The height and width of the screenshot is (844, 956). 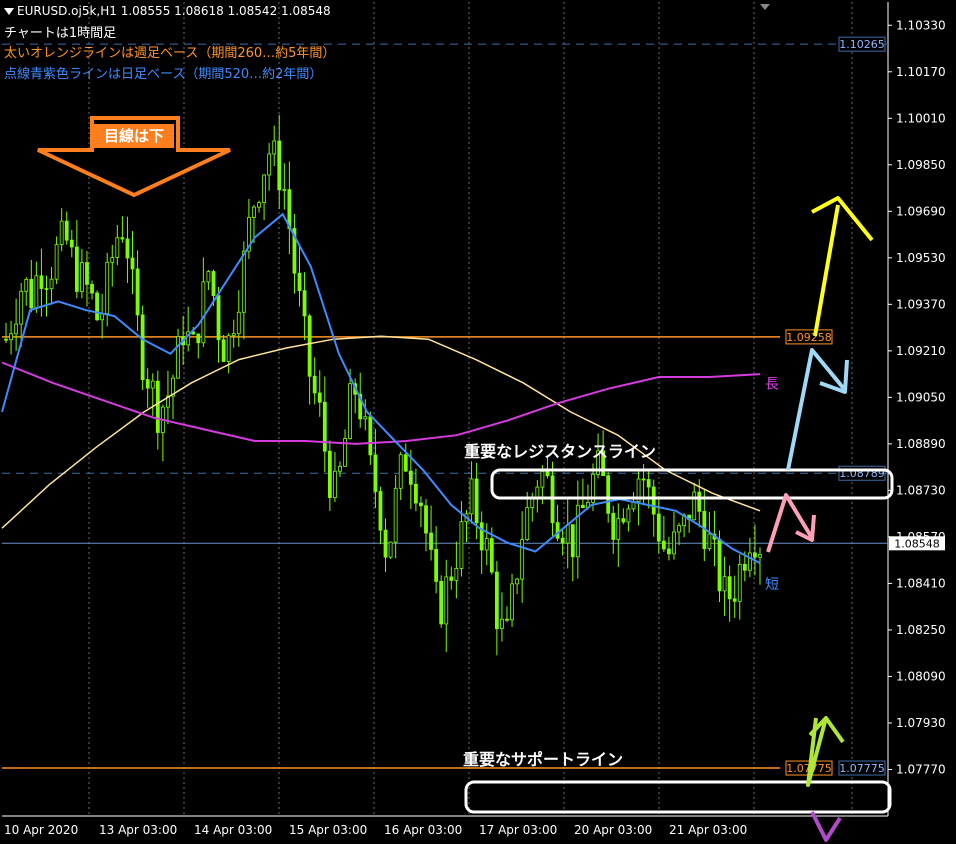 I want to click on x-tick-label: 15 Apr 03:00, so click(x=328, y=830).